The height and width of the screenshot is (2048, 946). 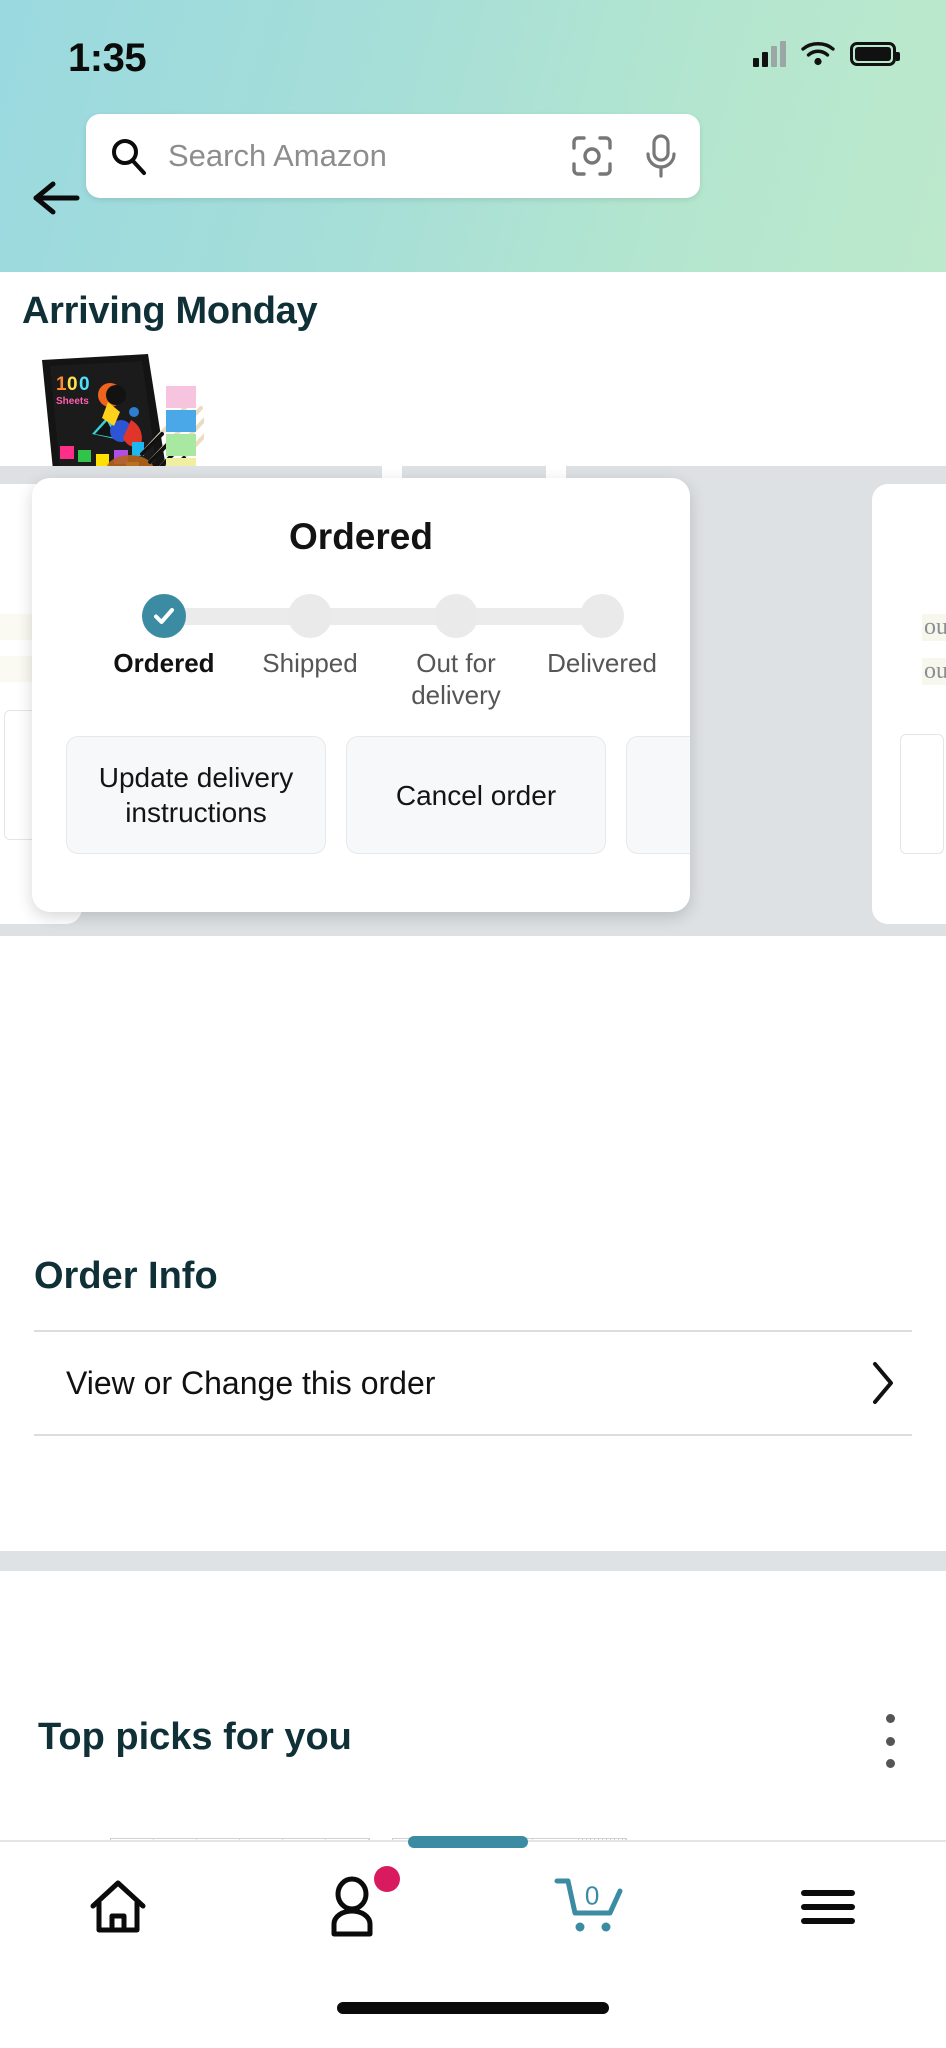 What do you see at coordinates (456, 679) in the screenshot?
I see `stepper-label-out-for-delivery: Out for delivery` at bounding box center [456, 679].